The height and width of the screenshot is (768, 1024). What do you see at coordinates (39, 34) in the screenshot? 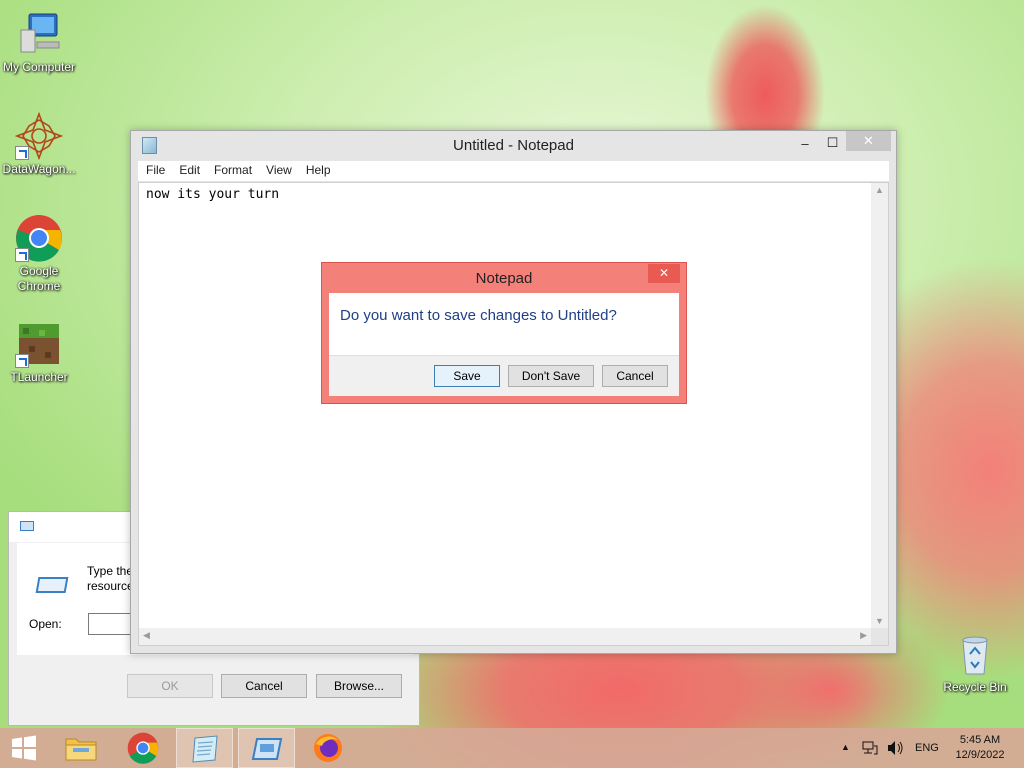
I see `computer-icon` at bounding box center [39, 34].